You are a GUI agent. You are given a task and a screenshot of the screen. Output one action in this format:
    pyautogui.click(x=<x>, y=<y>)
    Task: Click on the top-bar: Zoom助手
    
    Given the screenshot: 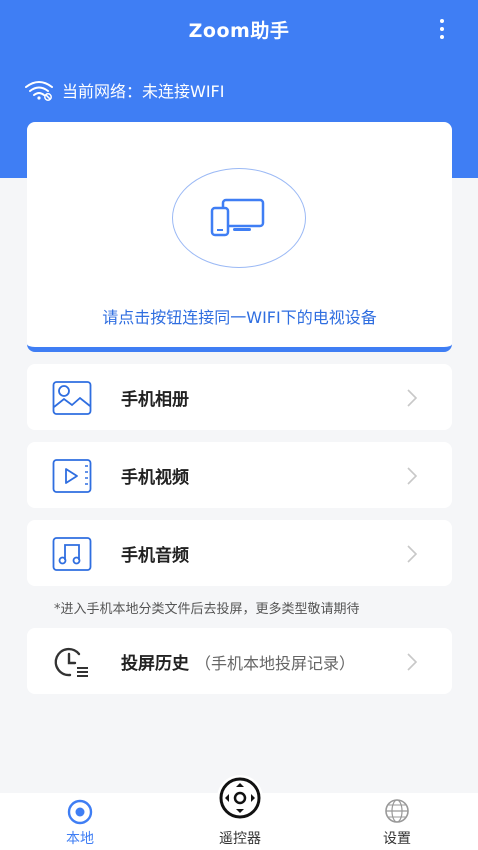 What is the action you would take?
    pyautogui.click(x=239, y=29)
    